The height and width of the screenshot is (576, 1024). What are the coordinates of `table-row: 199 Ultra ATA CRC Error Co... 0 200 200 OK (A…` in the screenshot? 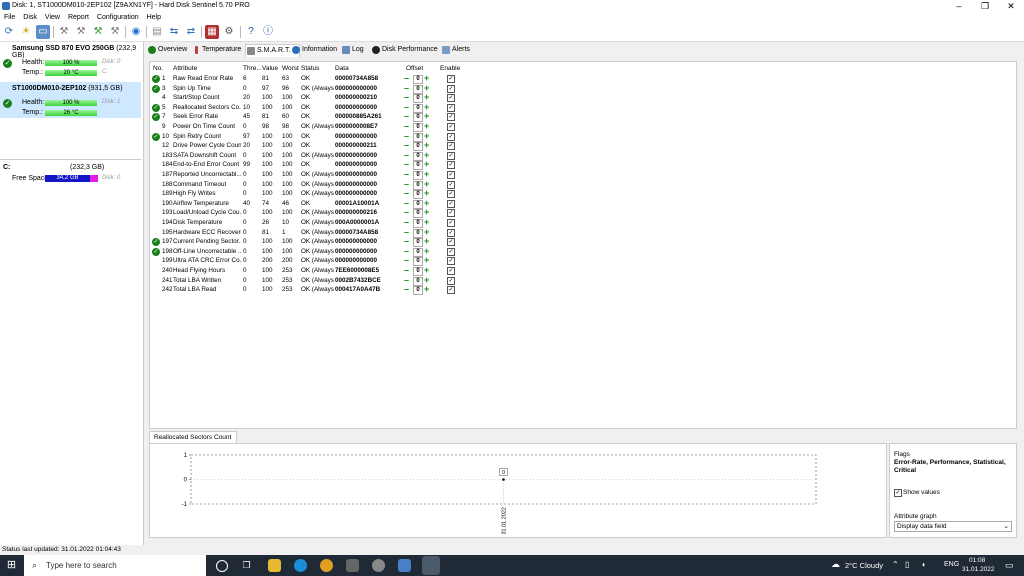 It's located at (310, 261).